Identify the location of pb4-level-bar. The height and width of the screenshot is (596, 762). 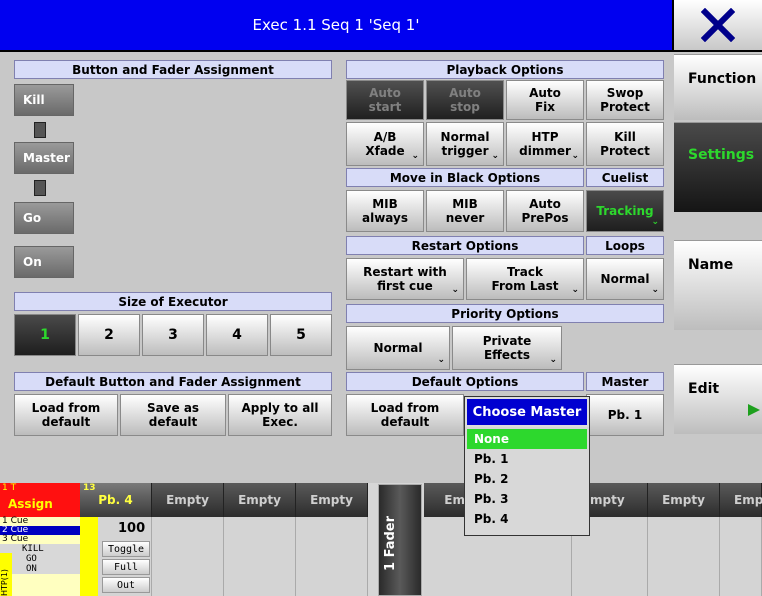
(89, 556).